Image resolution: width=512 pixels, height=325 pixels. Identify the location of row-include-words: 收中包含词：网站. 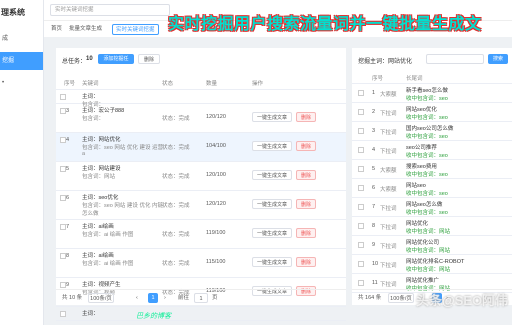
(428, 270).